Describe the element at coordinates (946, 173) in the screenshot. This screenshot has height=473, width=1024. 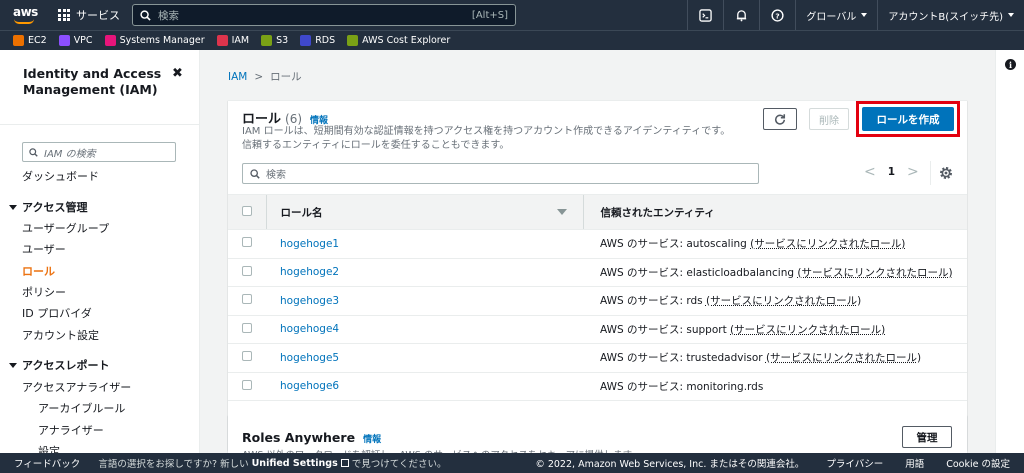
I see `gear-icon` at that location.